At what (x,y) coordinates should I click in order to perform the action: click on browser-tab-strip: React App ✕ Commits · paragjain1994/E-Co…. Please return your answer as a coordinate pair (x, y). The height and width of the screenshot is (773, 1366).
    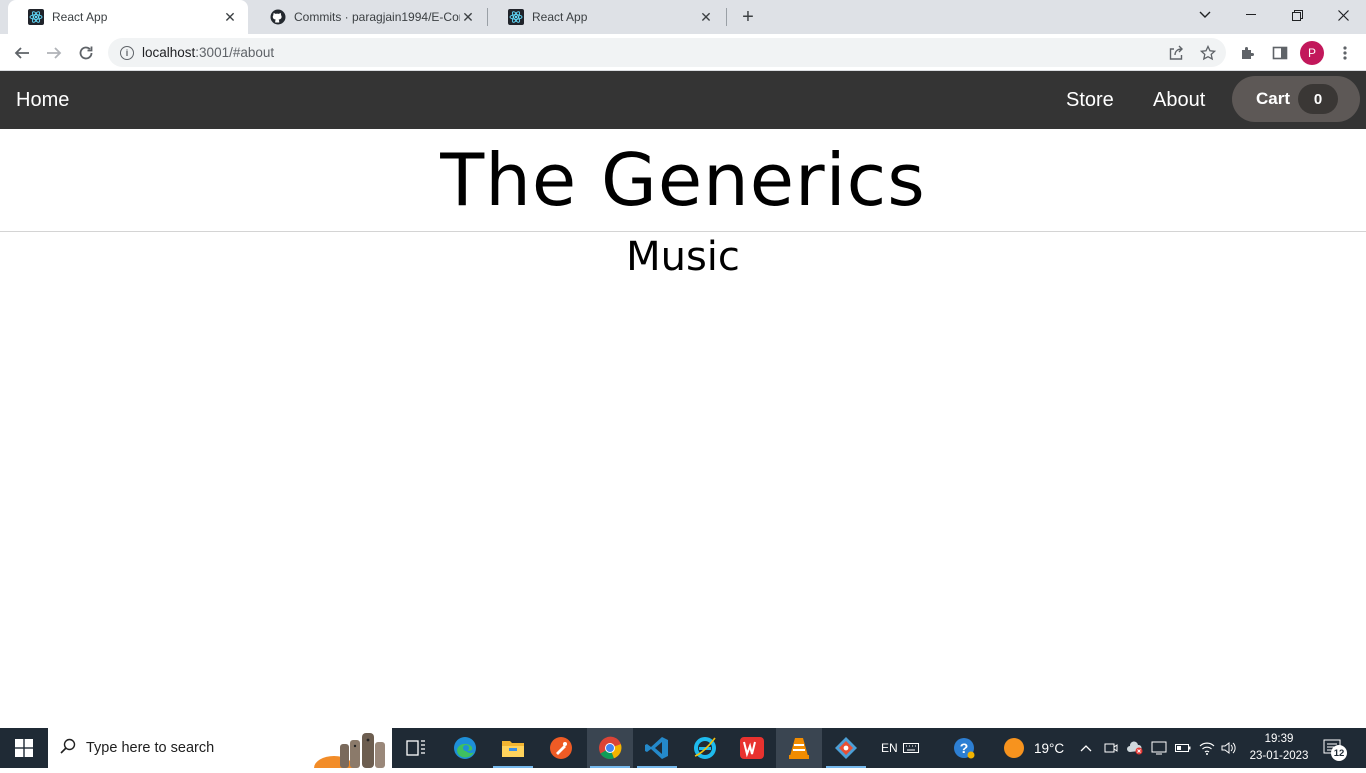
    Looking at the image, I should click on (683, 17).